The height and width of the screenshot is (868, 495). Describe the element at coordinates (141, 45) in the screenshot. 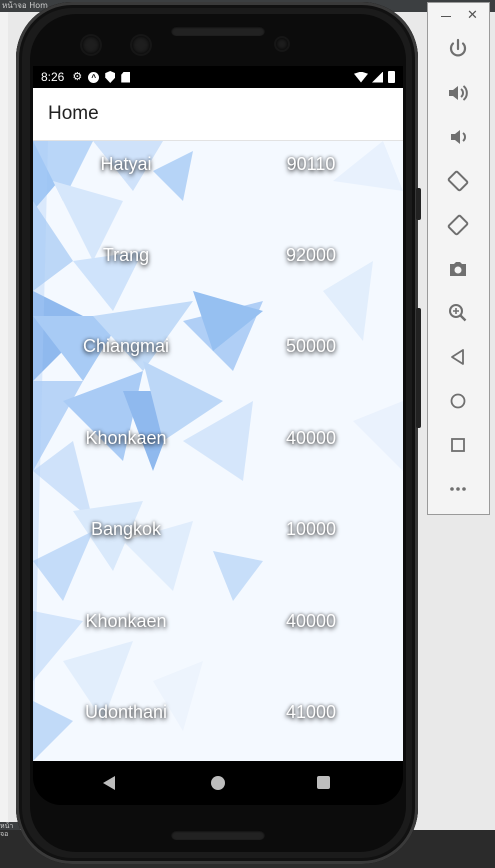

I see `front-sensor` at that location.